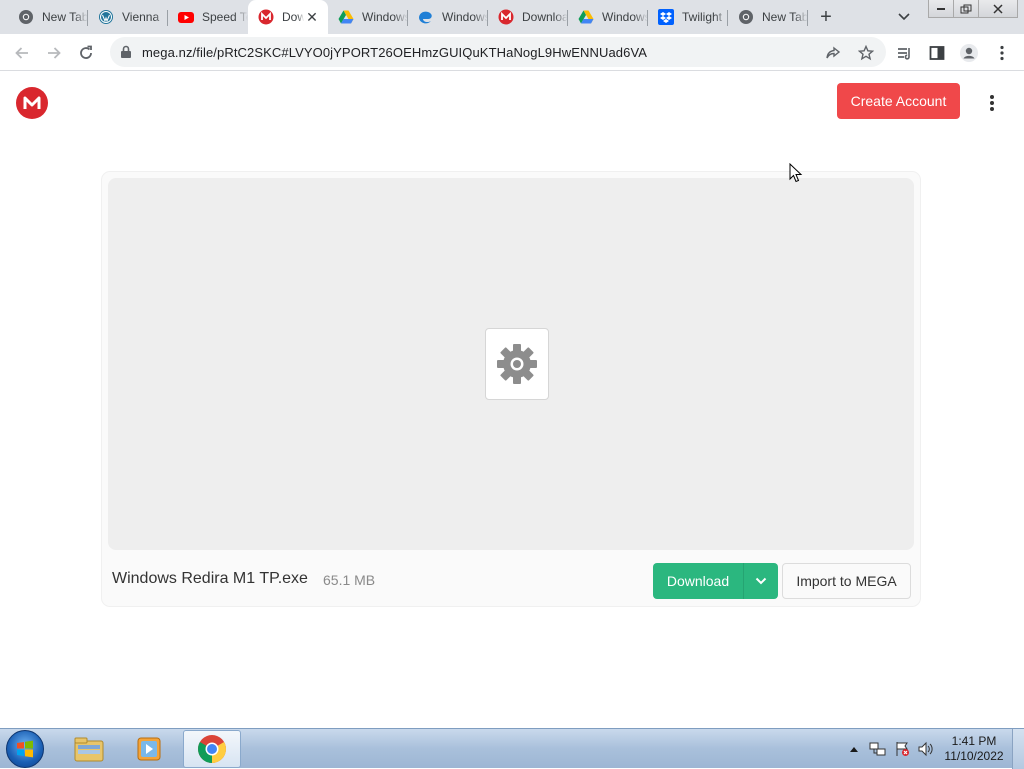  What do you see at coordinates (926, 749) in the screenshot?
I see `volume-icon` at bounding box center [926, 749].